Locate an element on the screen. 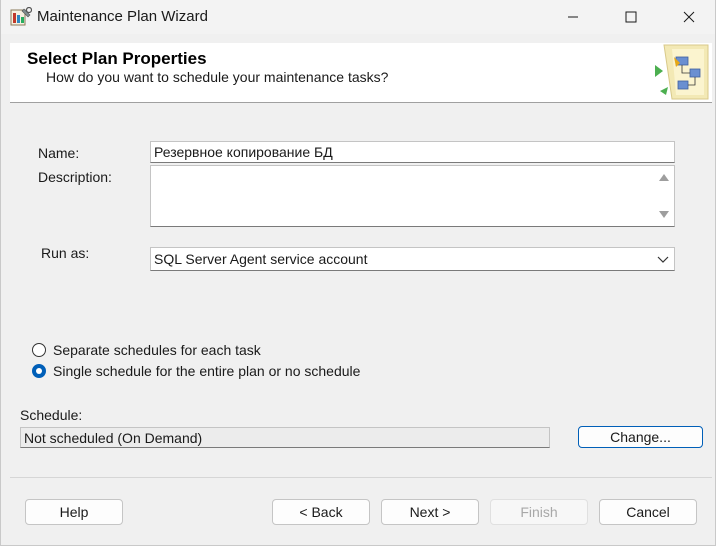 The height and width of the screenshot is (546, 716). wizard-graphic-icon is located at coordinates (682, 72).